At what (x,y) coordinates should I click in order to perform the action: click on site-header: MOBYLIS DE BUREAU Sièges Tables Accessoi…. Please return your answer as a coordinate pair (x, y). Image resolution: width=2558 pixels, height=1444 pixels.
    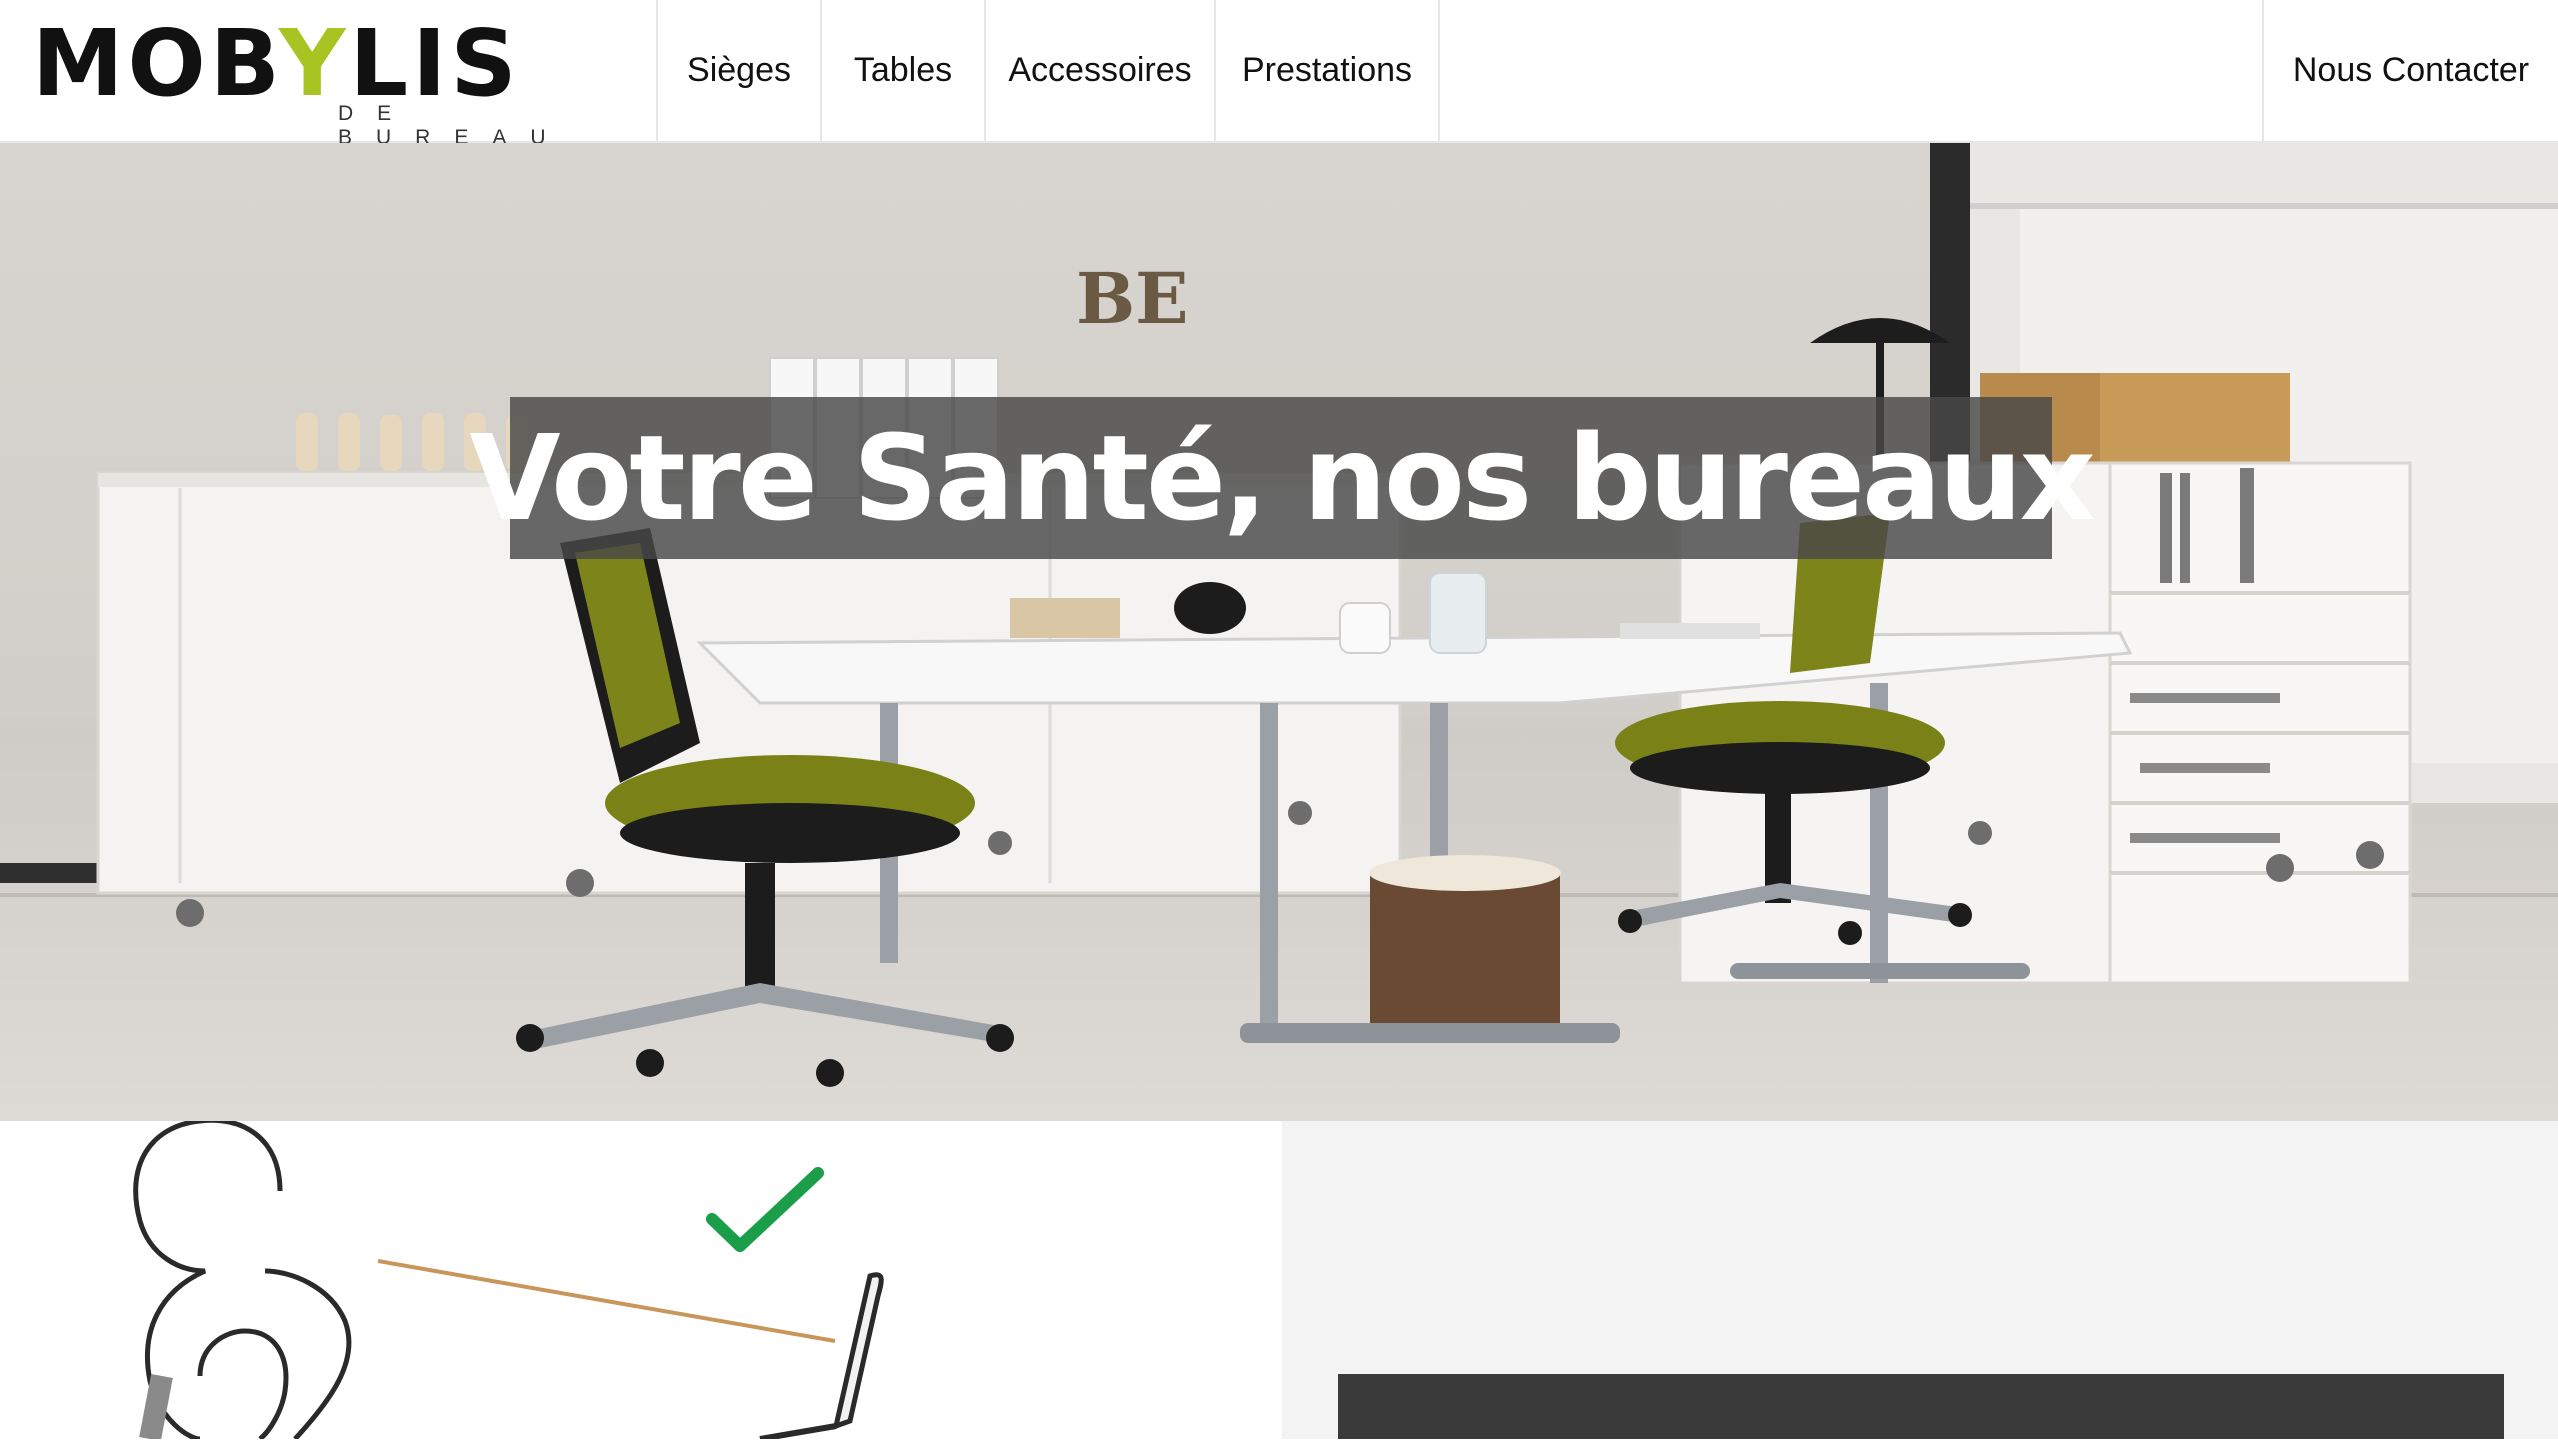
    Looking at the image, I should click on (1279, 75).